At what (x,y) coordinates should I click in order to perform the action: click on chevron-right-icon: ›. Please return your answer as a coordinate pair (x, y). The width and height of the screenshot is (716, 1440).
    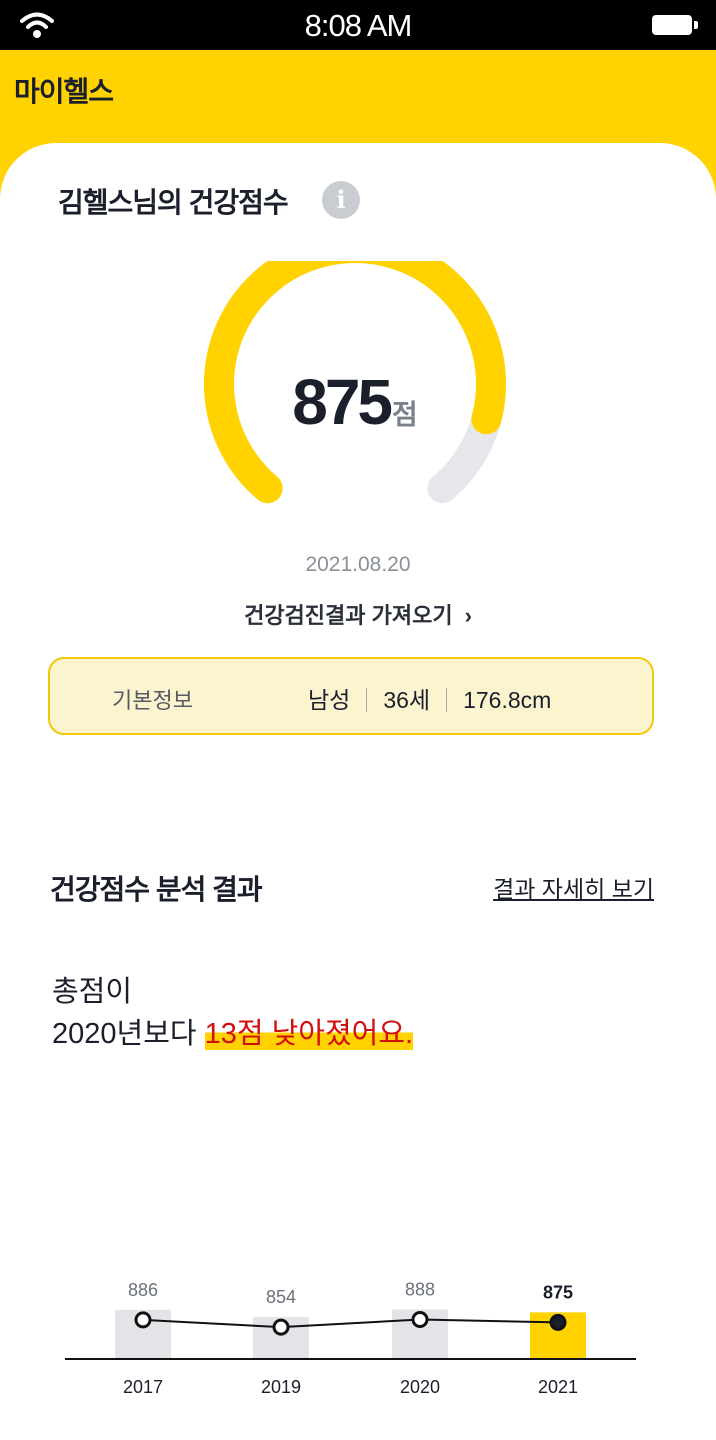
    Looking at the image, I should click on (468, 615).